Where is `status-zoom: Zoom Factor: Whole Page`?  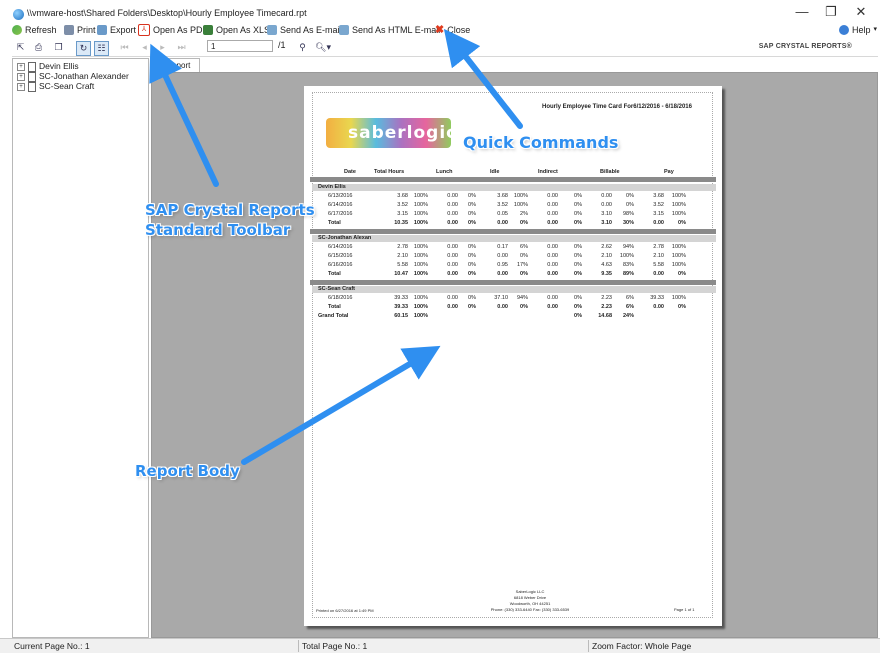
status-zoom: Zoom Factor: Whole Page is located at coordinates (642, 646).